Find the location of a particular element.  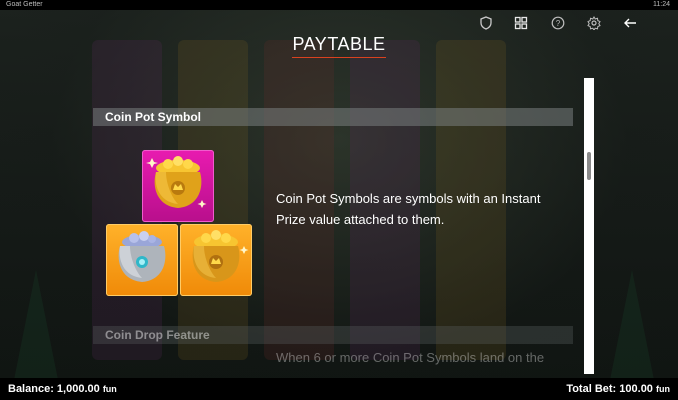

section-header-coin-drop: Coin Drop Feature is located at coordinates (333, 335).